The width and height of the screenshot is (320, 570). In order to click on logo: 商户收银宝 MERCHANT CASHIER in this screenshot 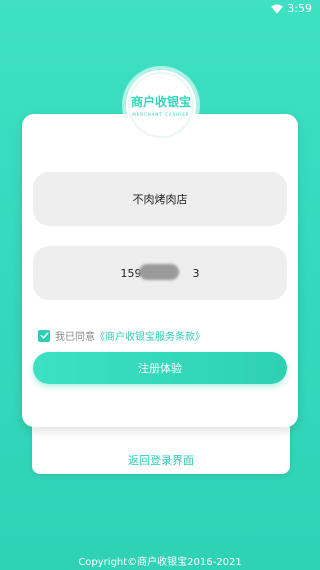, I will do `click(161, 105)`.